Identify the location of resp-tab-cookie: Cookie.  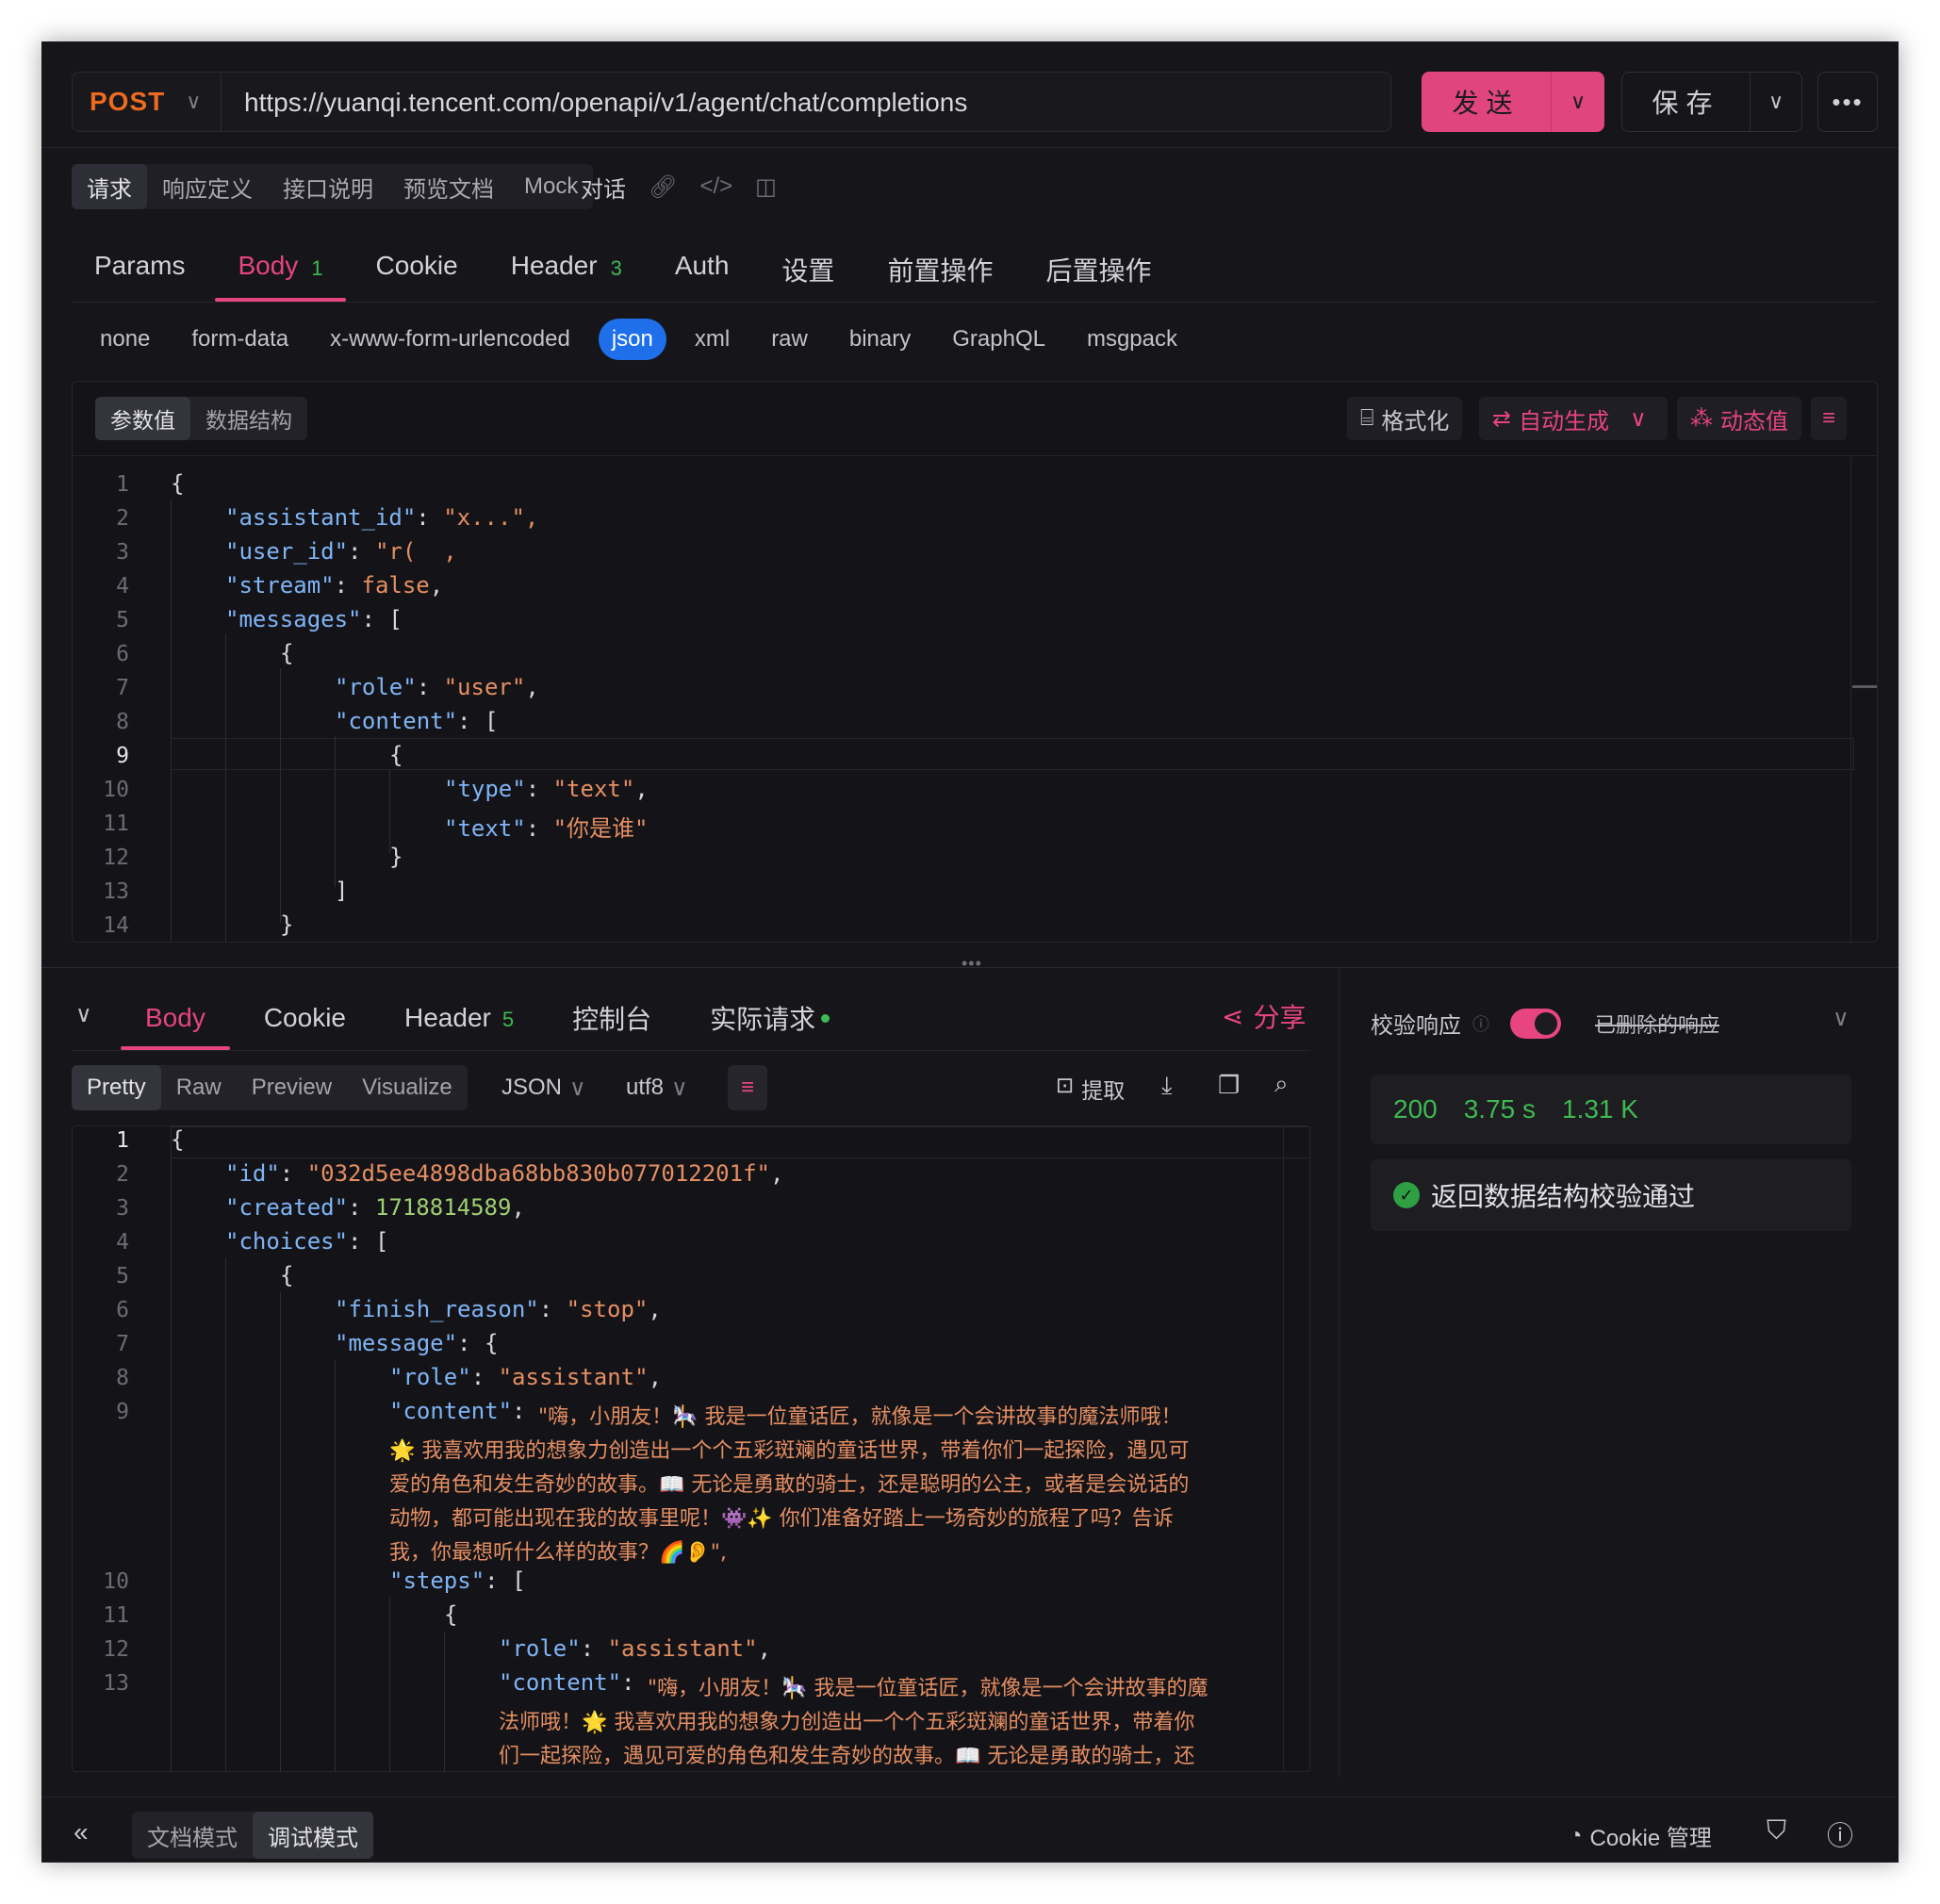
(304, 1018).